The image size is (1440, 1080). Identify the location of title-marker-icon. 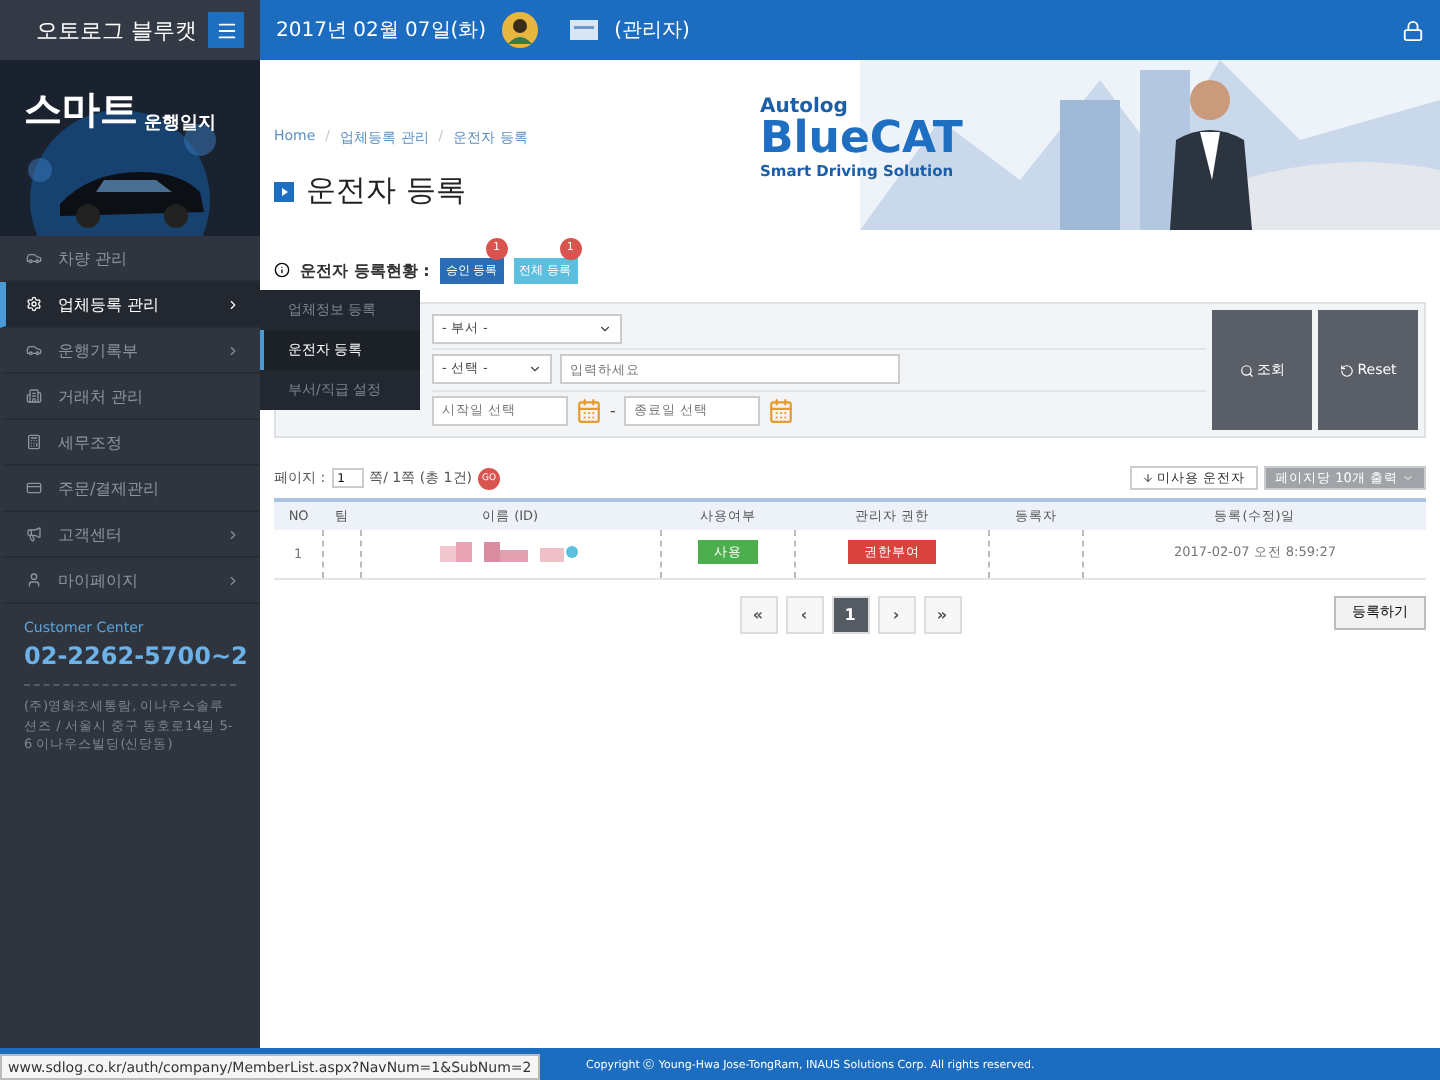
(284, 191).